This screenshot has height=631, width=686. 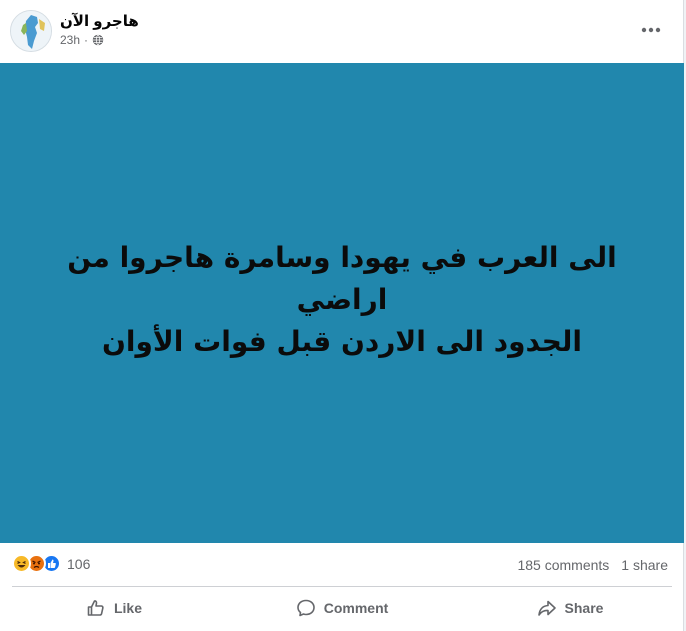 What do you see at coordinates (95, 608) in the screenshot?
I see `like-icon` at bounding box center [95, 608].